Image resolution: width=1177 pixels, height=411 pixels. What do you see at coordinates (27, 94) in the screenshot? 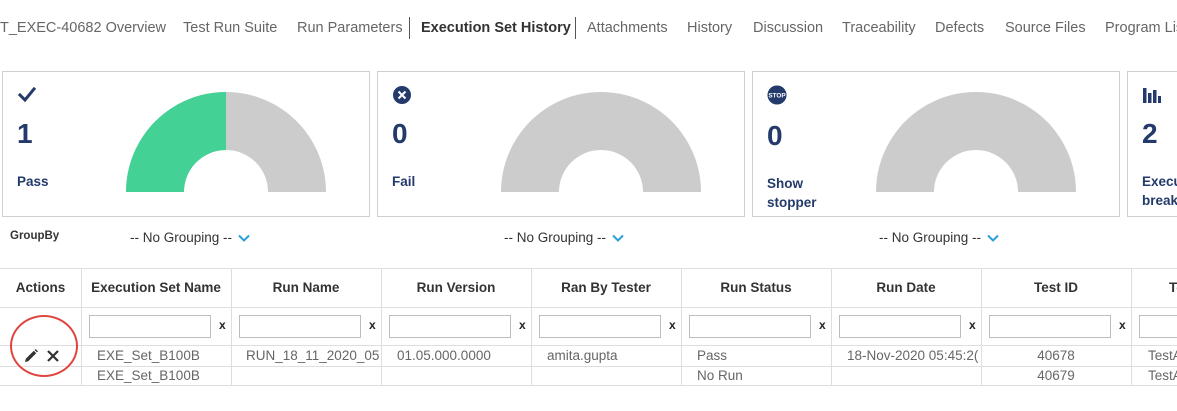
I see `check-icon` at bounding box center [27, 94].